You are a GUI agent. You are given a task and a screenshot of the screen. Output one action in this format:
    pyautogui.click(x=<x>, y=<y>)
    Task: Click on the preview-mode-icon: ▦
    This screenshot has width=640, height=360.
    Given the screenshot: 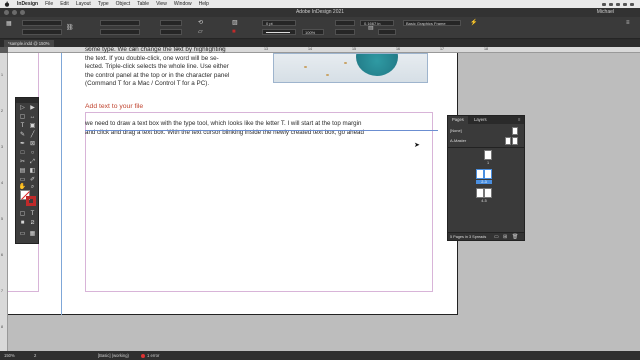 What is the action you would take?
    pyautogui.click(x=32, y=234)
    